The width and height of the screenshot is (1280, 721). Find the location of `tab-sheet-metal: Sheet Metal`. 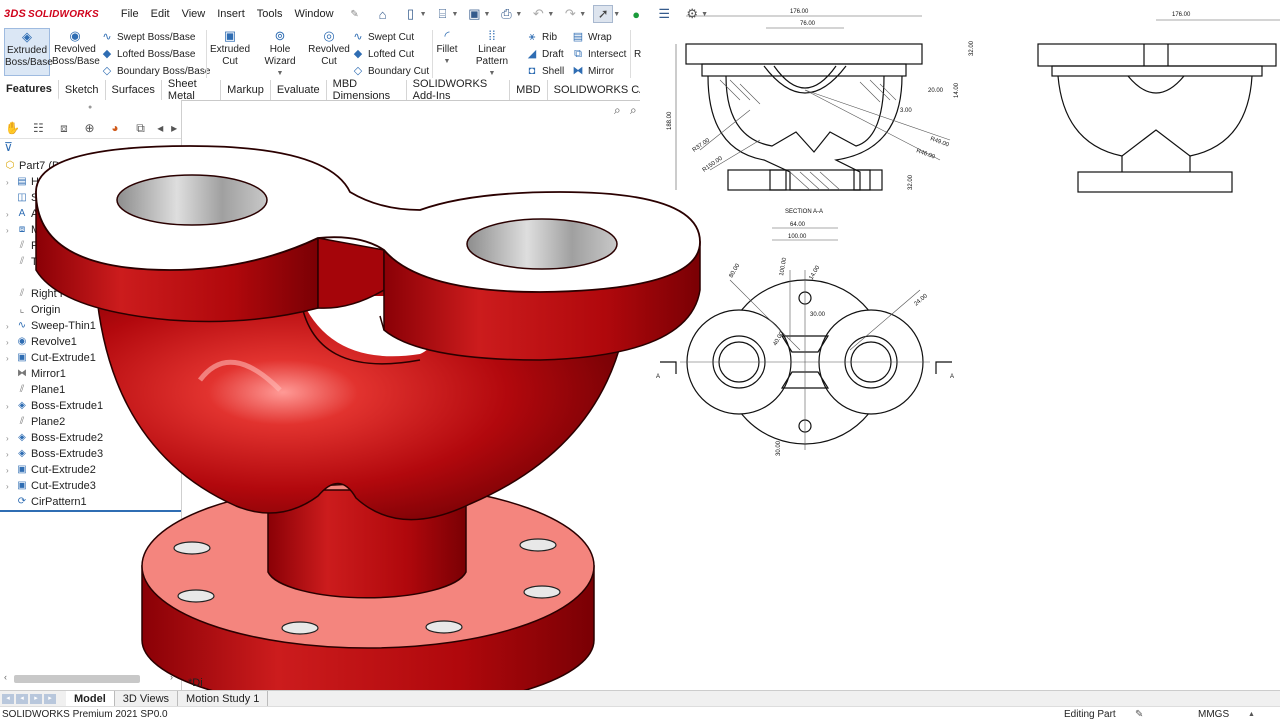

tab-sheet-metal: Sheet Metal is located at coordinates (192, 90).